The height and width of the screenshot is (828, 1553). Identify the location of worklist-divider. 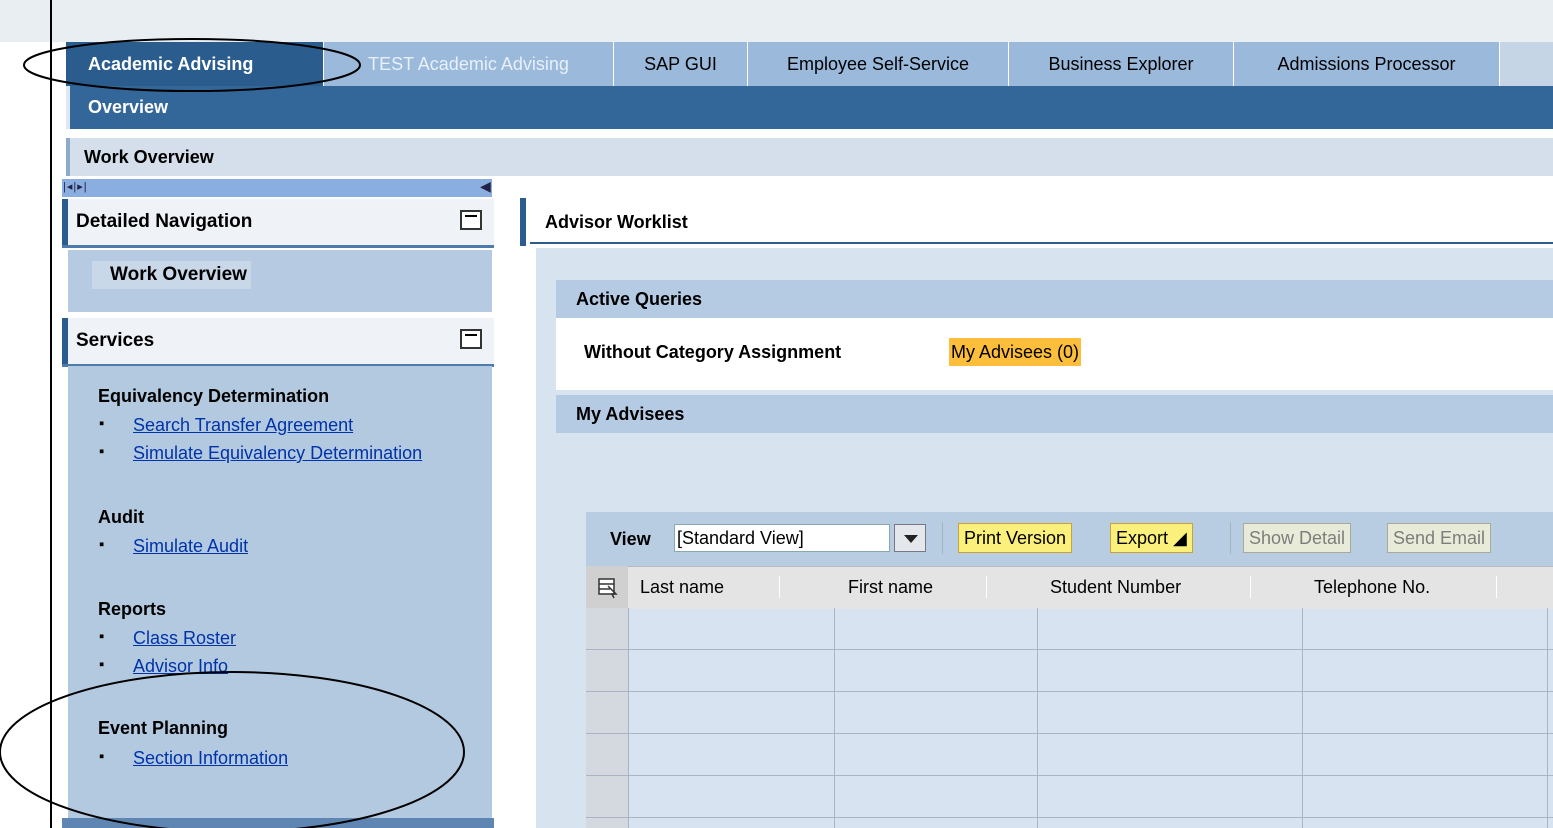
(1041, 243).